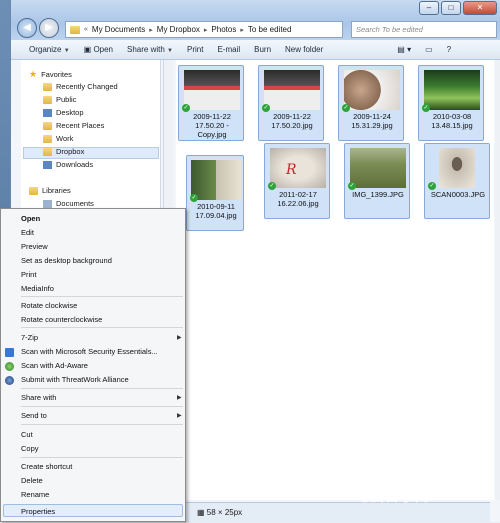  Describe the element at coordinates (27, 28) in the screenshot. I see `back-button: ◀` at that location.